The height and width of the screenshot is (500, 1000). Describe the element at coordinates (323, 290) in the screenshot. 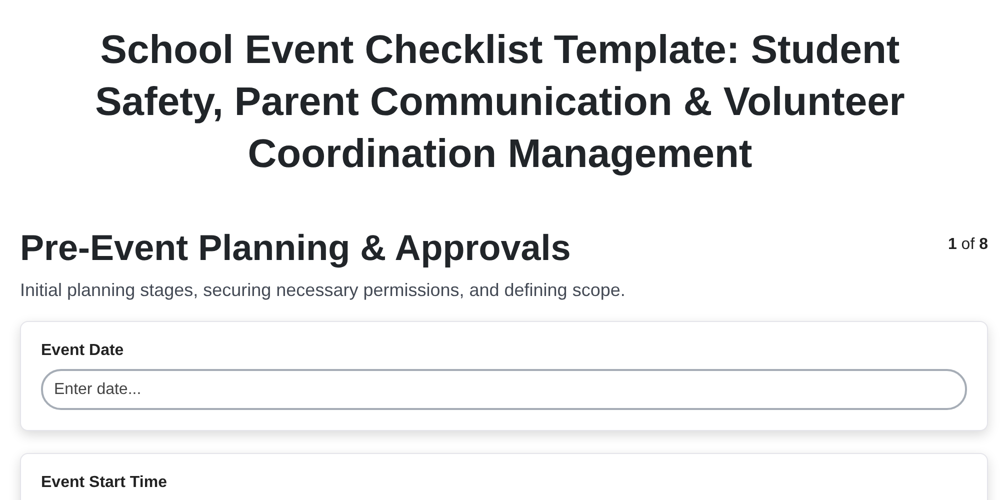

I see `section-description: Initial planning stages, securing necessary permissions, and defining scope.` at that location.